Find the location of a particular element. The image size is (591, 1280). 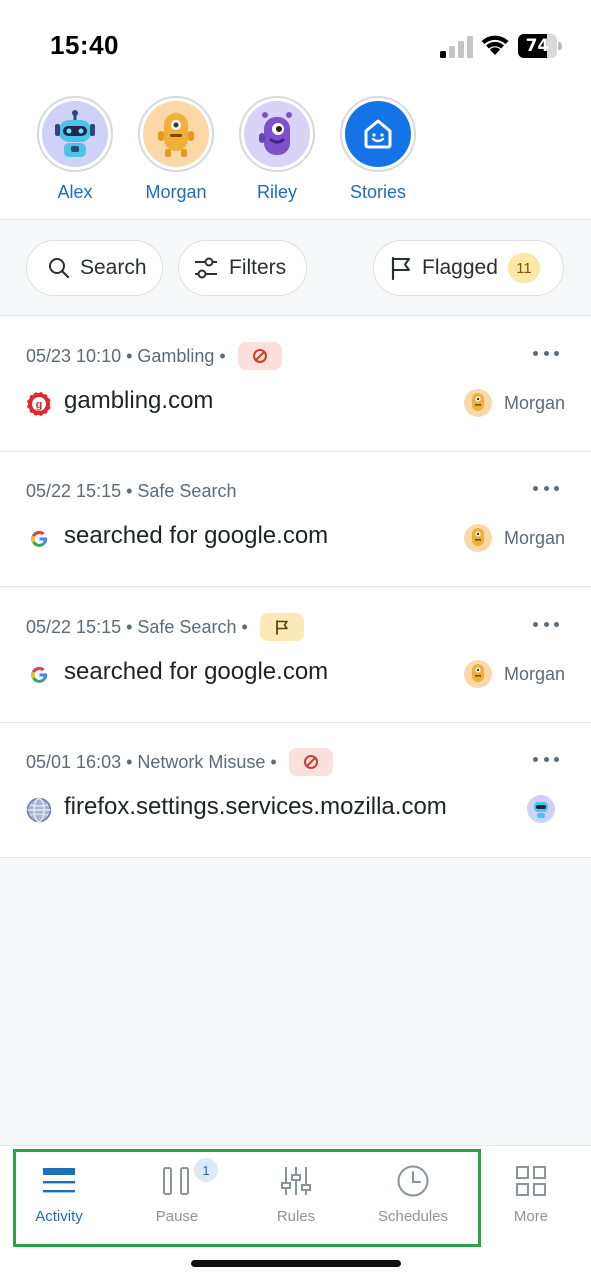

profile-strip: Alex Morgan Riley Stories is located at coordinates (295, 153).